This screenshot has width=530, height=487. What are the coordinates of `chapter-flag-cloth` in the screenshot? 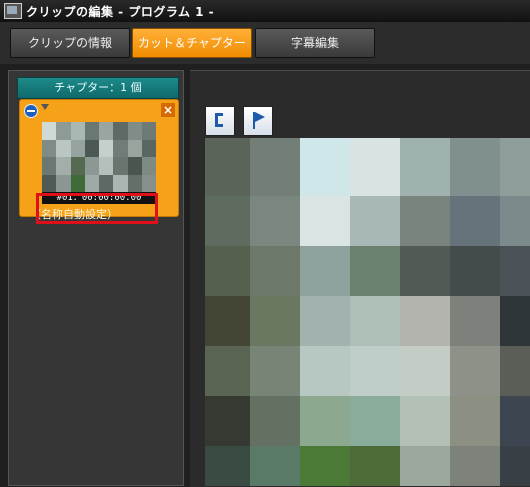 It's located at (260, 117).